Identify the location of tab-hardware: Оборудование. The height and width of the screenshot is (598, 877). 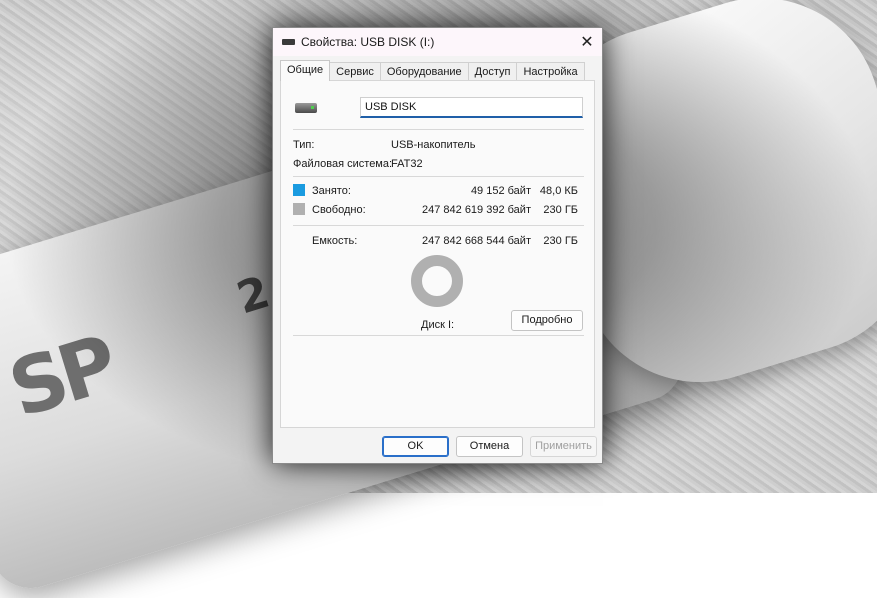
(424, 71).